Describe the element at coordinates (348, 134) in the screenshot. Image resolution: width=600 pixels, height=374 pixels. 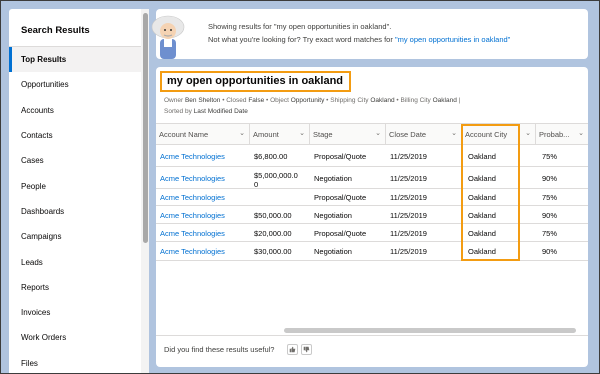
I see `column-header-stage: Stage ⌄` at that location.